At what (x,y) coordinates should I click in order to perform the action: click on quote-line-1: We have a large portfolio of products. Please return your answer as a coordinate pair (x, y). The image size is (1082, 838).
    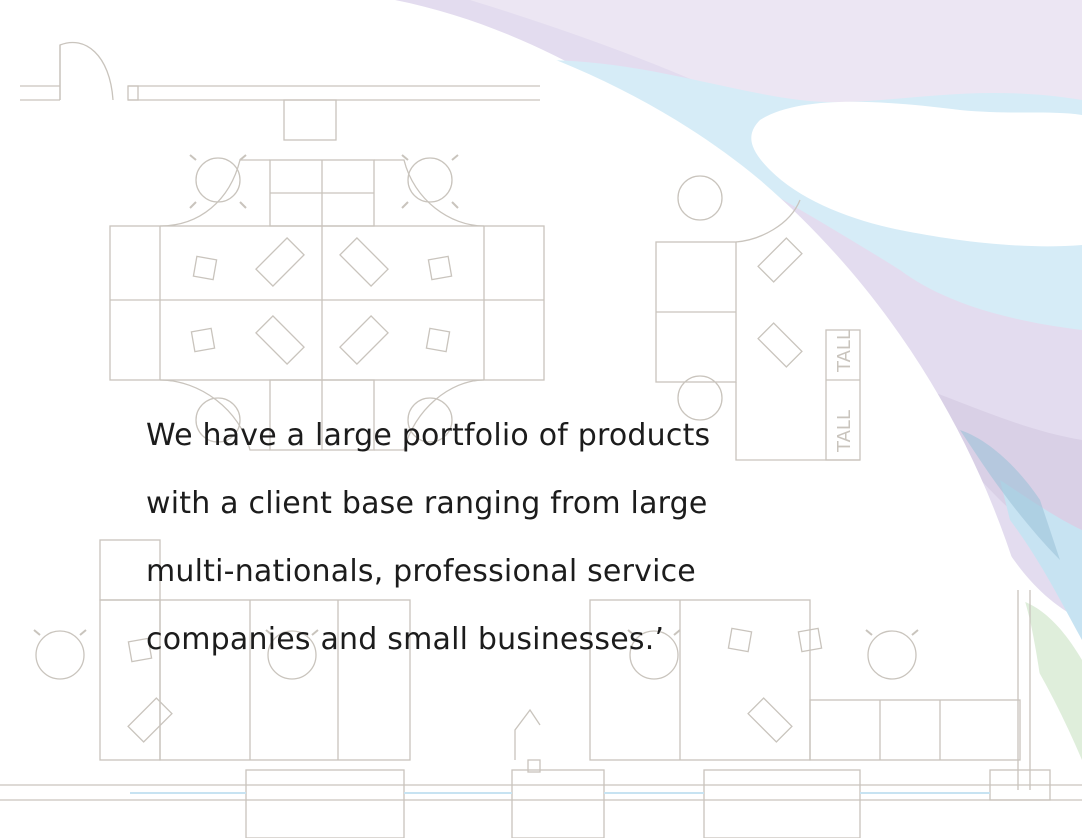
    Looking at the image, I should click on (428, 435).